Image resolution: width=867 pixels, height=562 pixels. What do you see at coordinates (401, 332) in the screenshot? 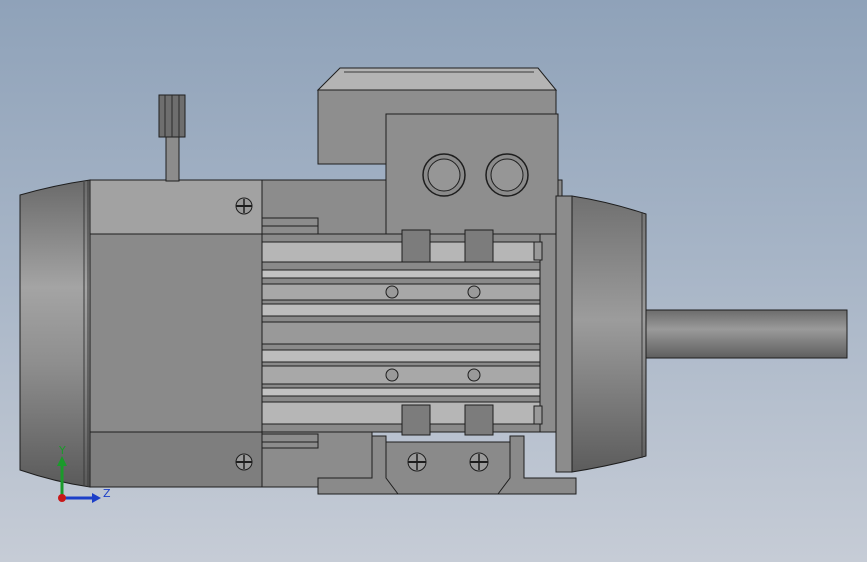
I see `cooling-fins` at bounding box center [401, 332].